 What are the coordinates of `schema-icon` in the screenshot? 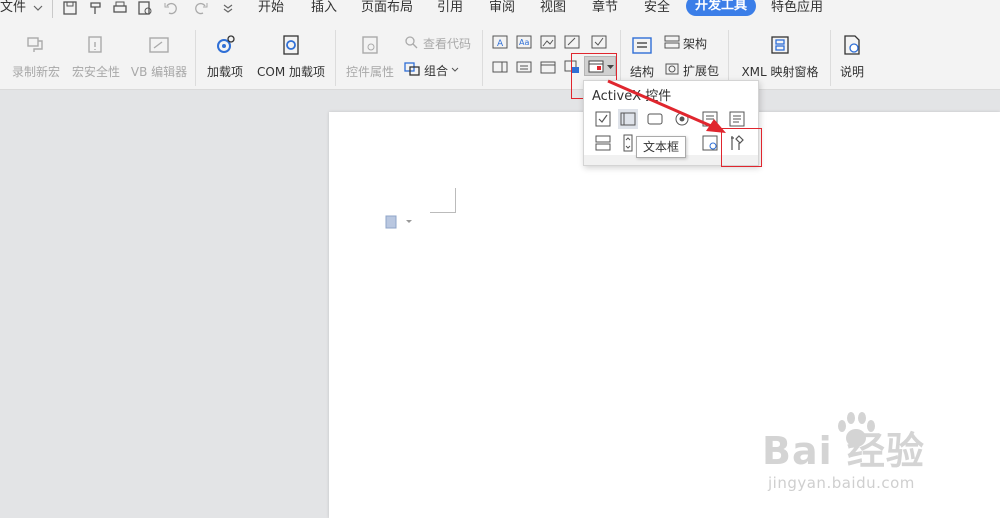 It's located at (672, 42).